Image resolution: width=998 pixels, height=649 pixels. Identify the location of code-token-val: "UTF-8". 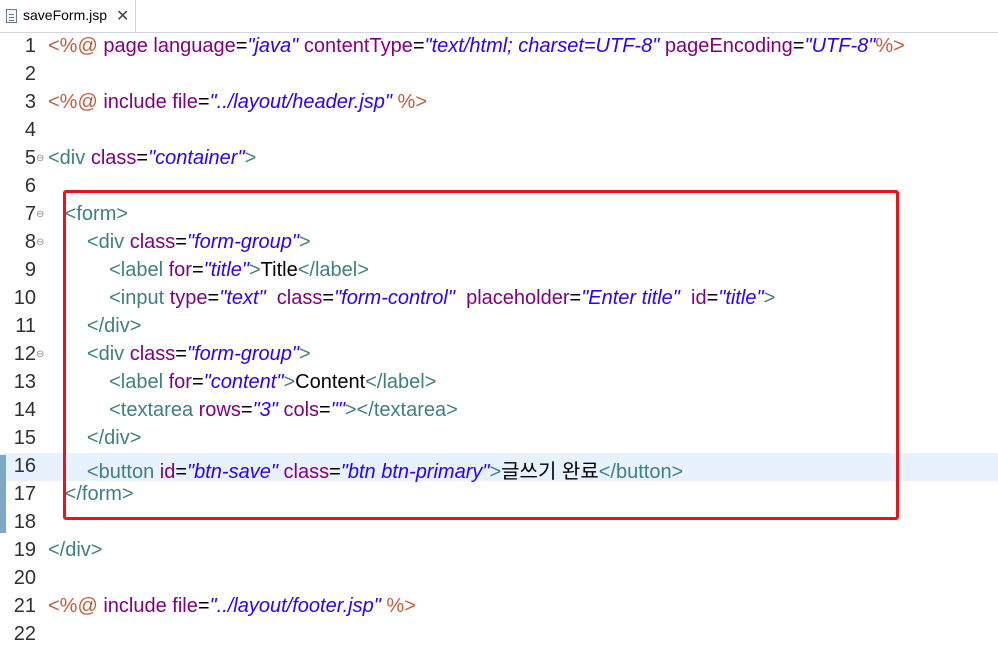
(840, 46).